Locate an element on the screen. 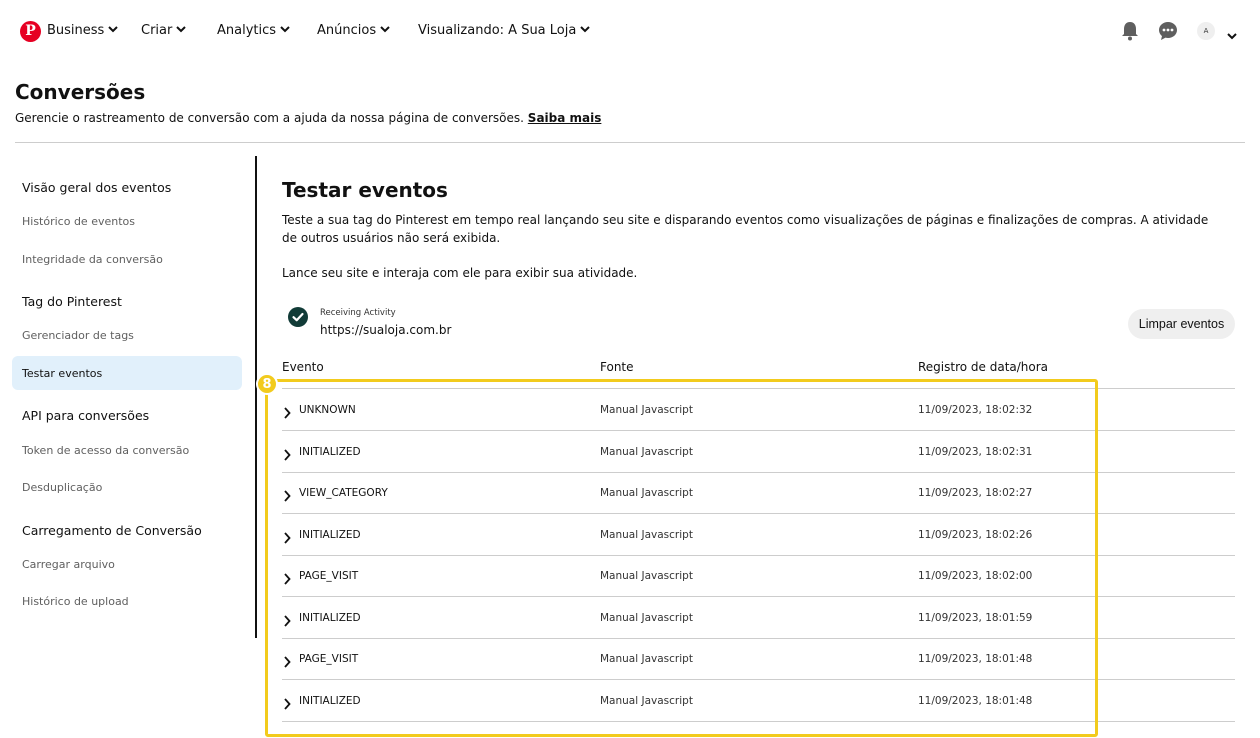 The height and width of the screenshot is (738, 1260). event-name: UNKNOWN is located at coordinates (327, 410).